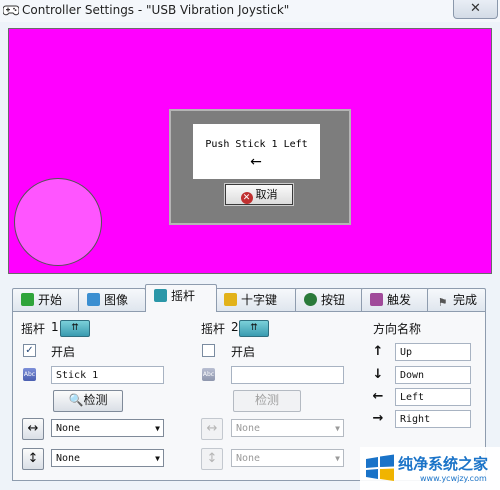  Describe the element at coordinates (11, 10) in the screenshot. I see `gamepad-icon` at that location.